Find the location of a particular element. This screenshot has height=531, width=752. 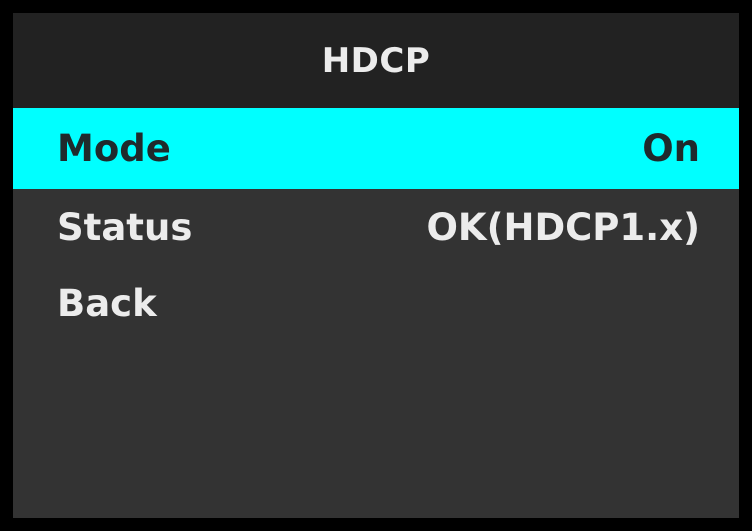

menu-item-label: Status is located at coordinates (125, 227).